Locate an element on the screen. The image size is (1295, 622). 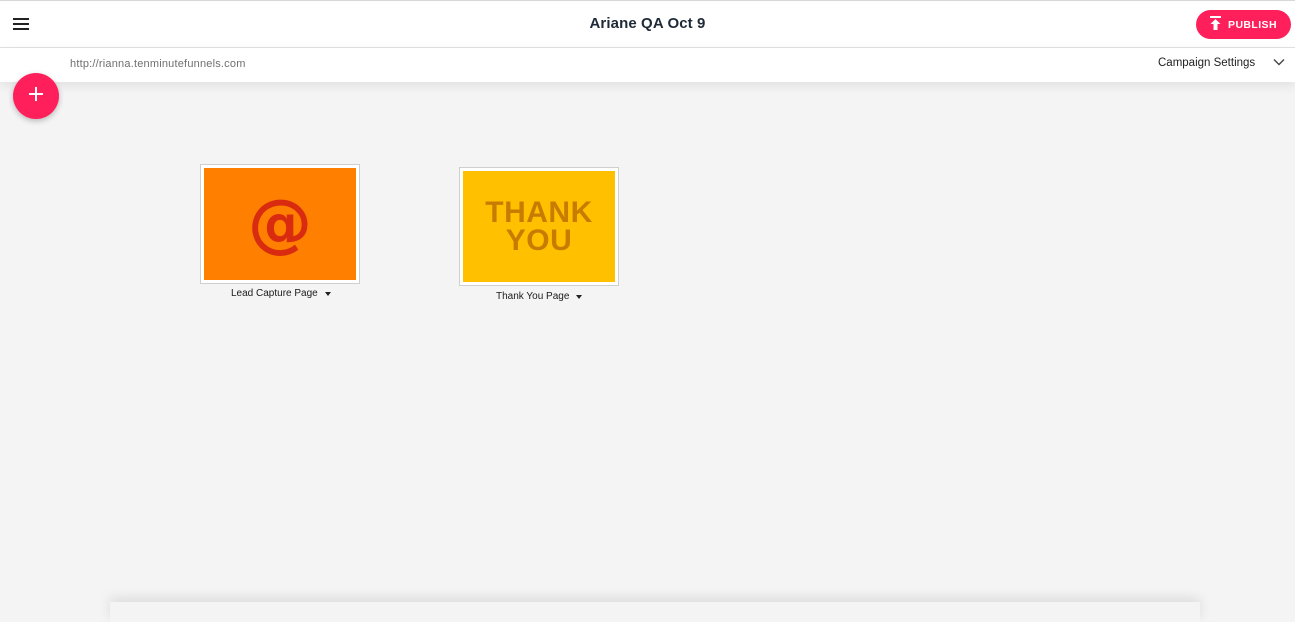
thumbnail-text-line2: YOU is located at coordinates (539, 240).